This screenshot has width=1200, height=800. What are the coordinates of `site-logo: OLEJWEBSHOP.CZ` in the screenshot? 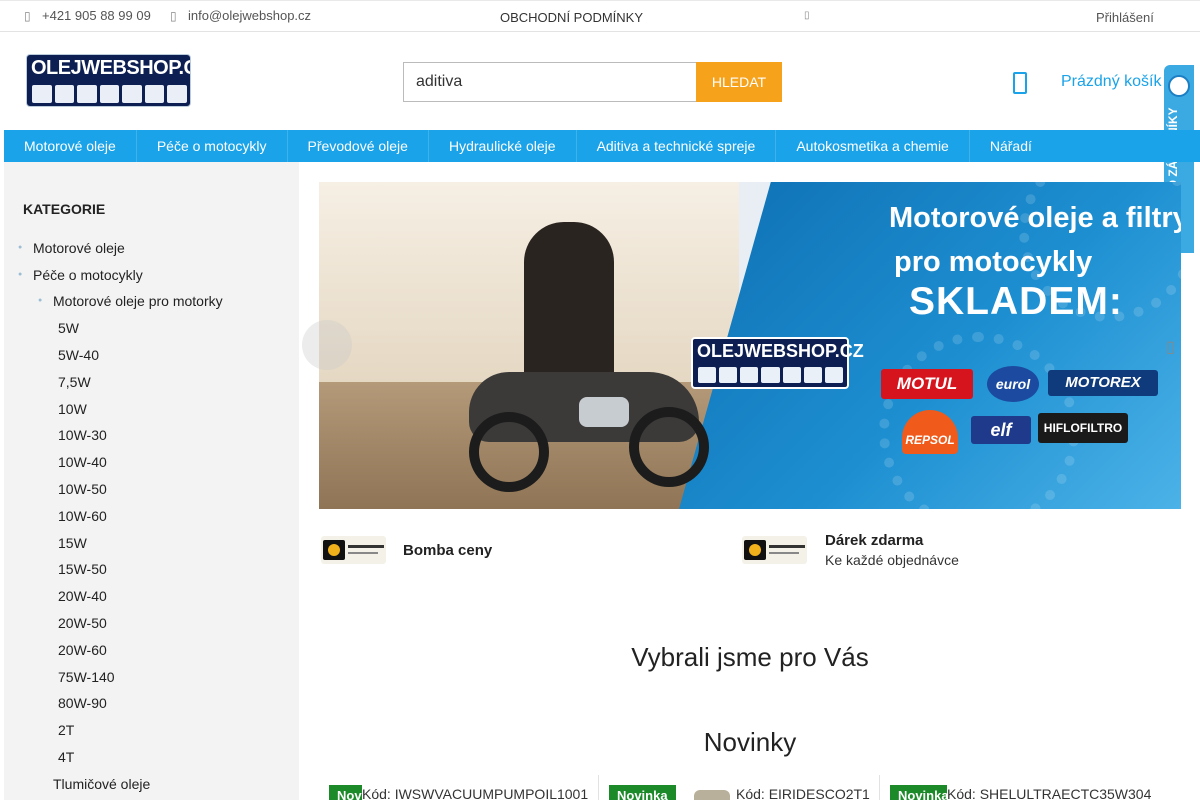 It's located at (108, 80).